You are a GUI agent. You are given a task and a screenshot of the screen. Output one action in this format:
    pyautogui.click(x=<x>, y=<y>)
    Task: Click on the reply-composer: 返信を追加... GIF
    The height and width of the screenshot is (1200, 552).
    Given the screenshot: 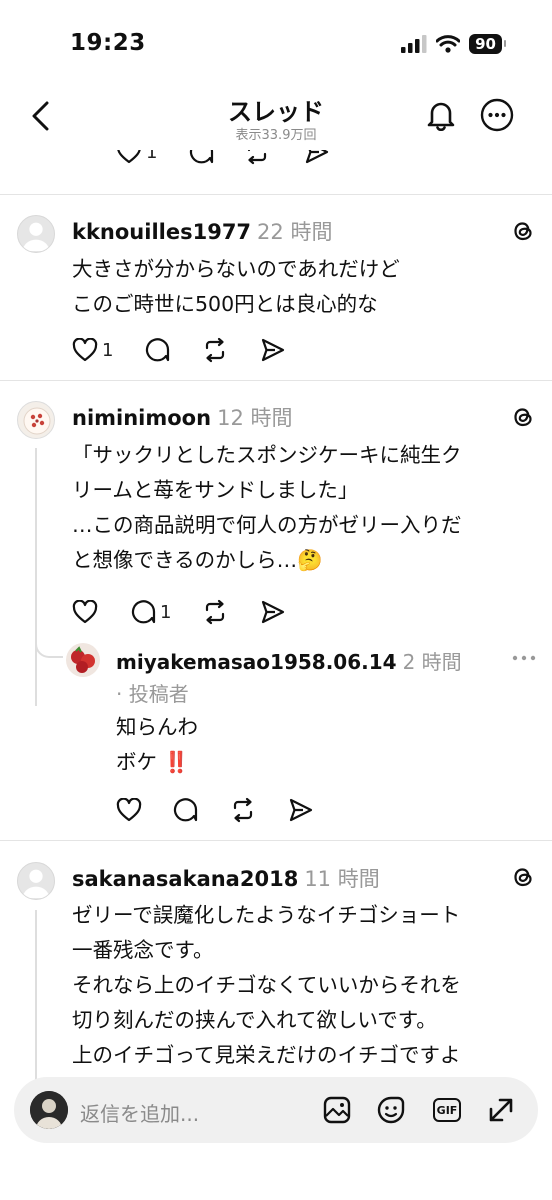 What is the action you would take?
    pyautogui.click(x=276, y=1110)
    